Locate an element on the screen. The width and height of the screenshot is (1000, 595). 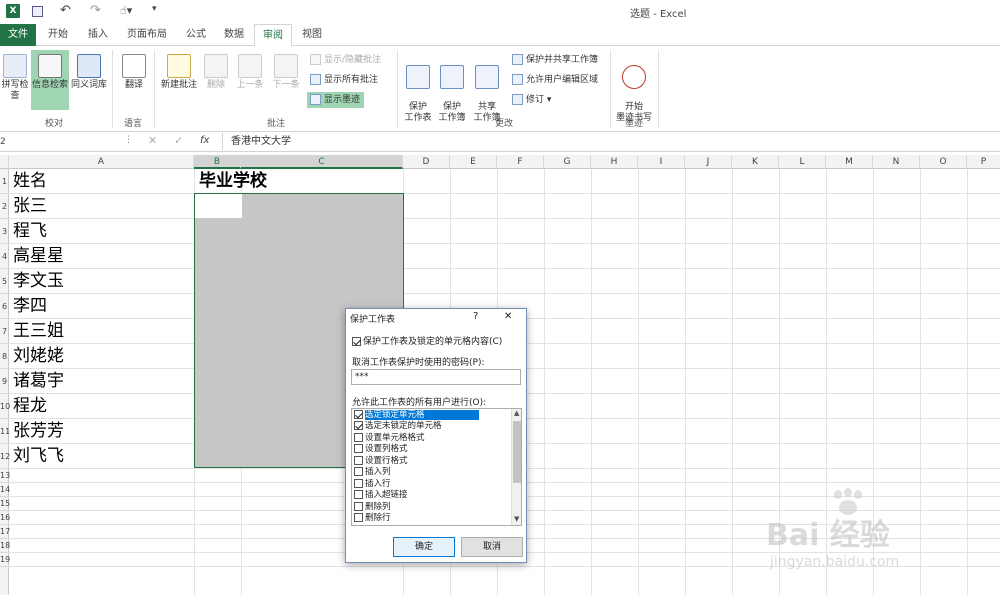
show-ink-button: 显示墨迹 is located at coordinates (336, 100).